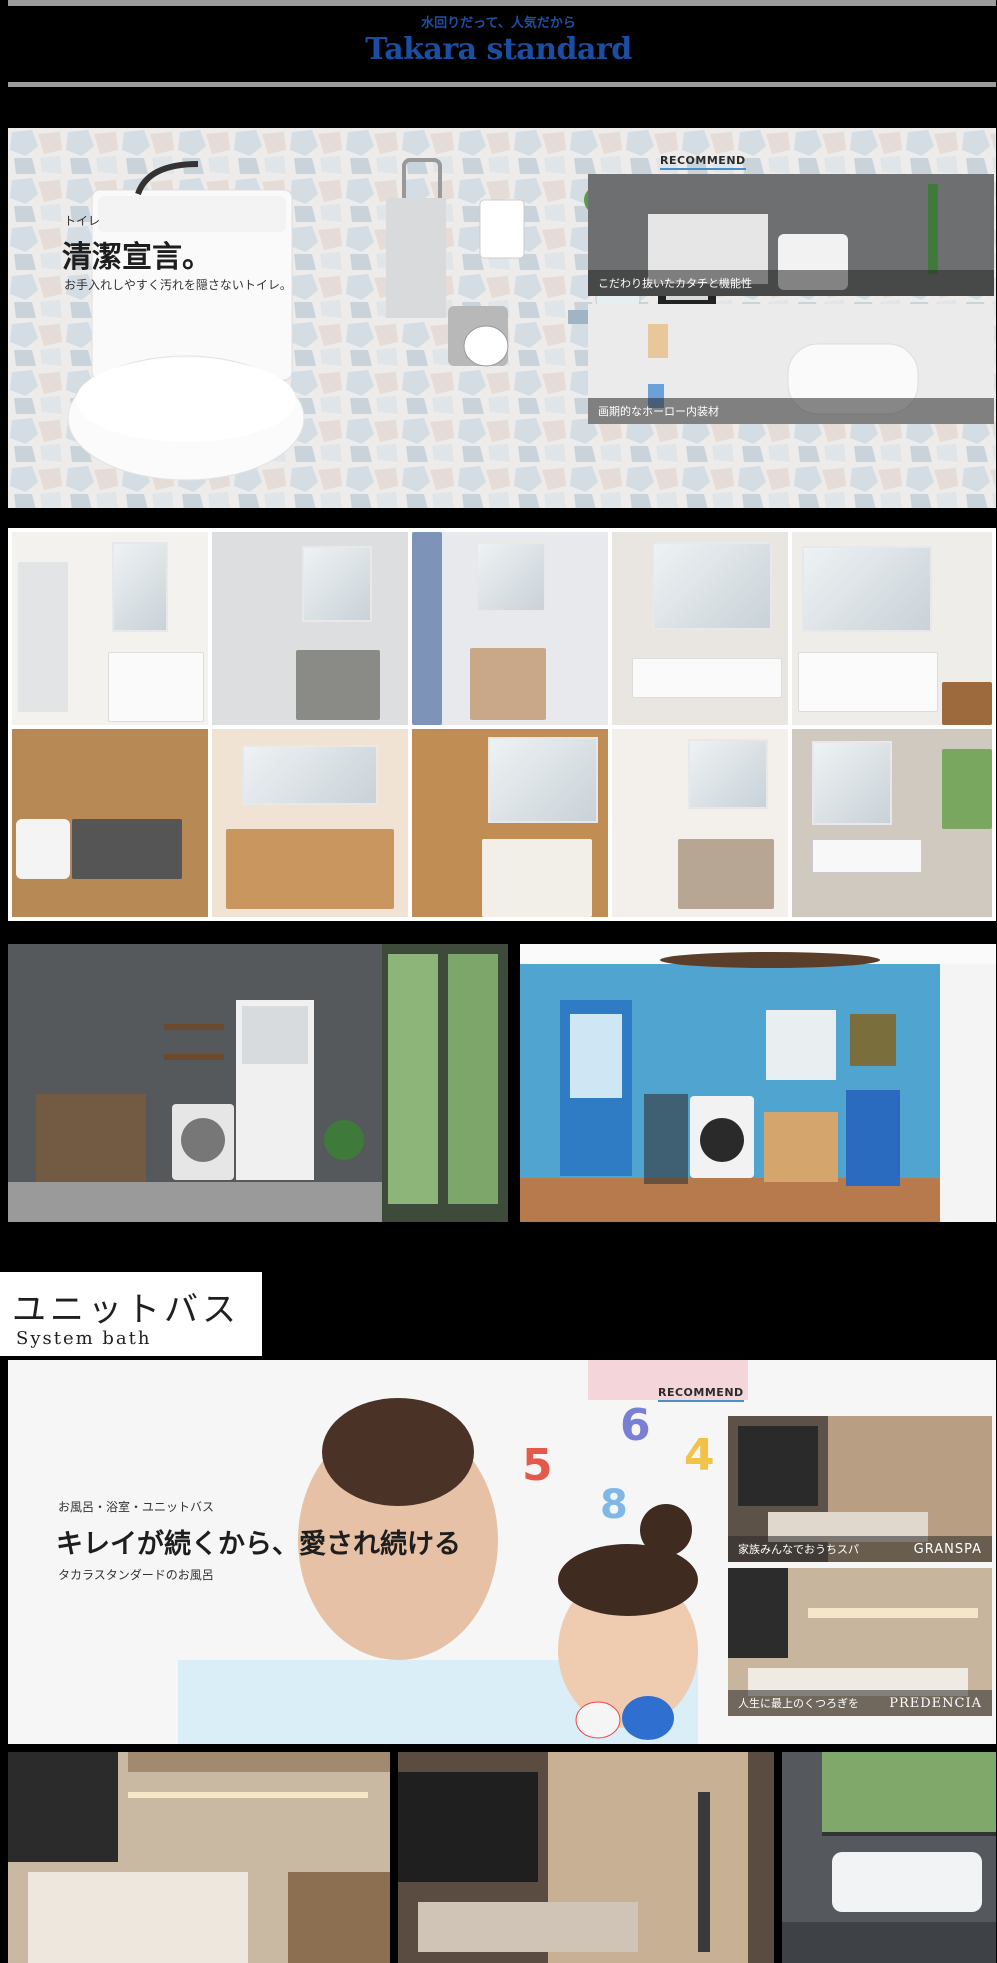 Image resolution: width=997 pixels, height=1963 pixels. What do you see at coordinates (860, 1642) in the screenshot?
I see `bath-recommend-card-2: 人生に最上のくつろぎを PREDENCIA` at bounding box center [860, 1642].